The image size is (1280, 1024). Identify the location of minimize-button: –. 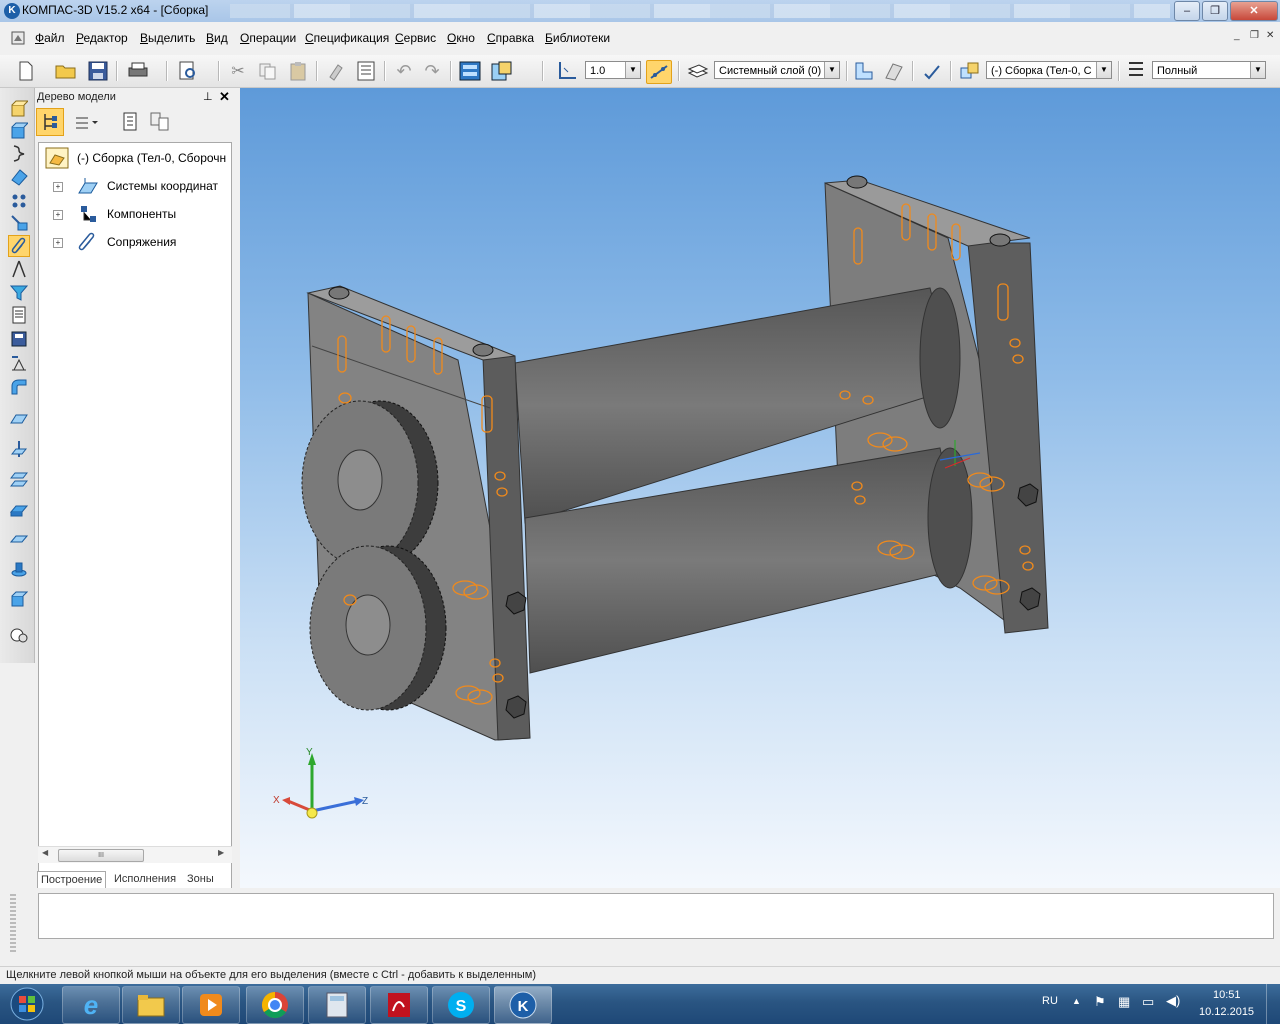
(1187, 11).